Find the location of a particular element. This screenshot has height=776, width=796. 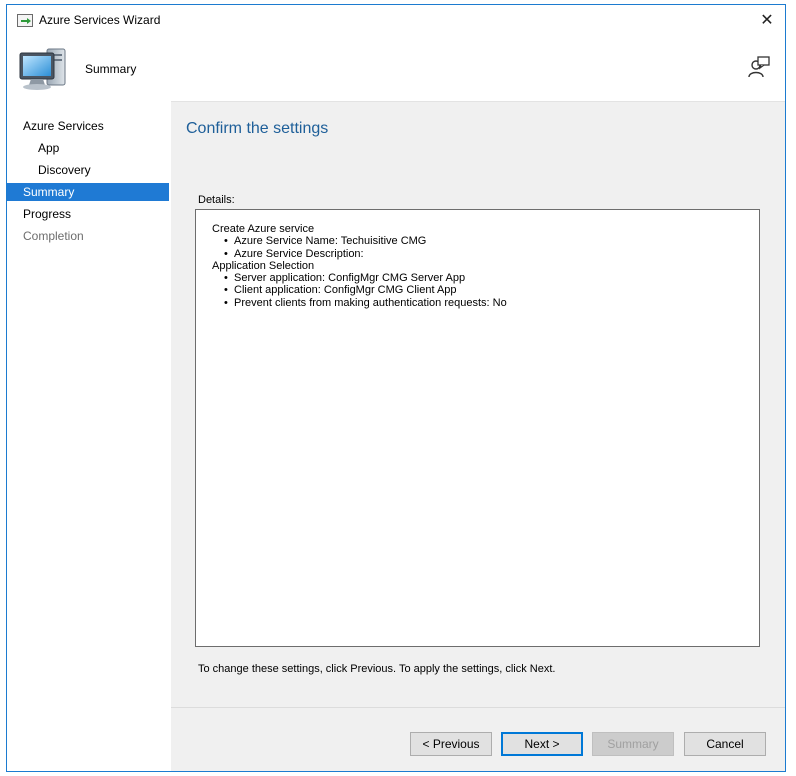

step-completion: Completion is located at coordinates (53, 236).